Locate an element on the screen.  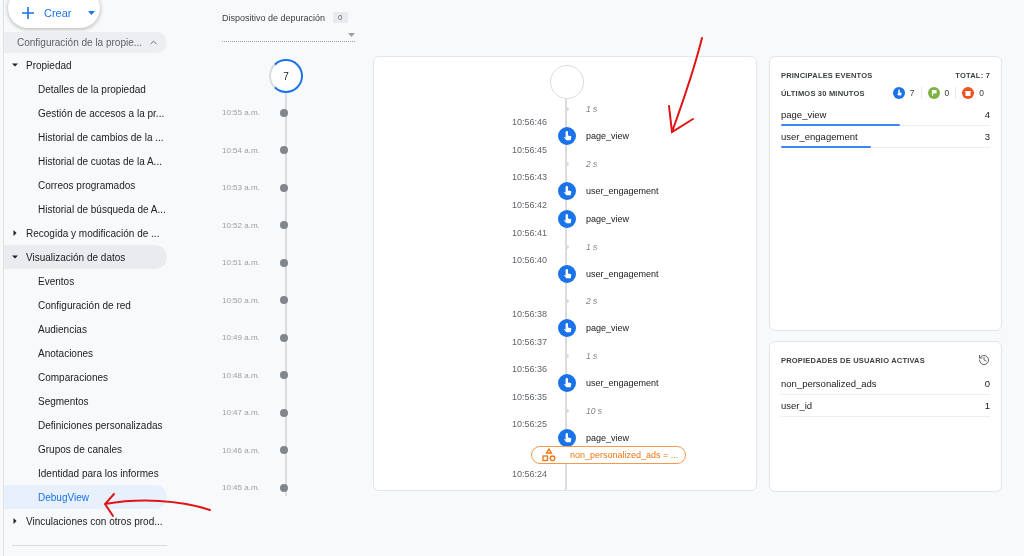
property-name: user_id is located at coordinates (797, 405).